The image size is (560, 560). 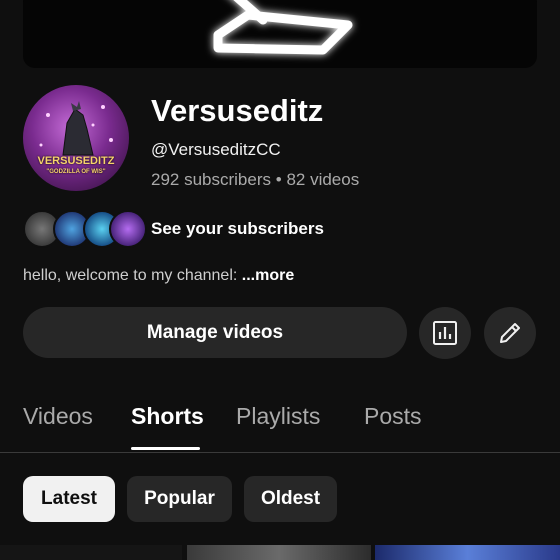 I want to click on tab-videos: Videos, so click(x=58, y=416).